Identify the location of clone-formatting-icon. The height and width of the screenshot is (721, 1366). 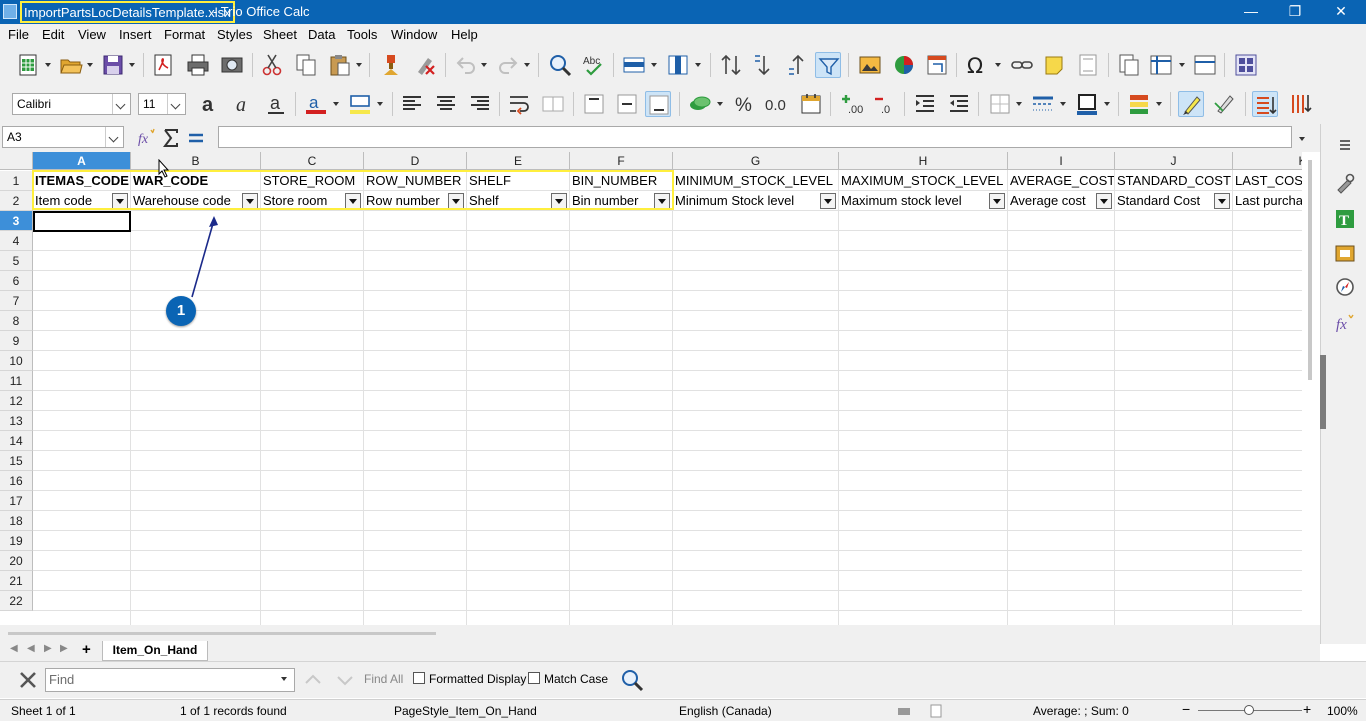
(391, 65).